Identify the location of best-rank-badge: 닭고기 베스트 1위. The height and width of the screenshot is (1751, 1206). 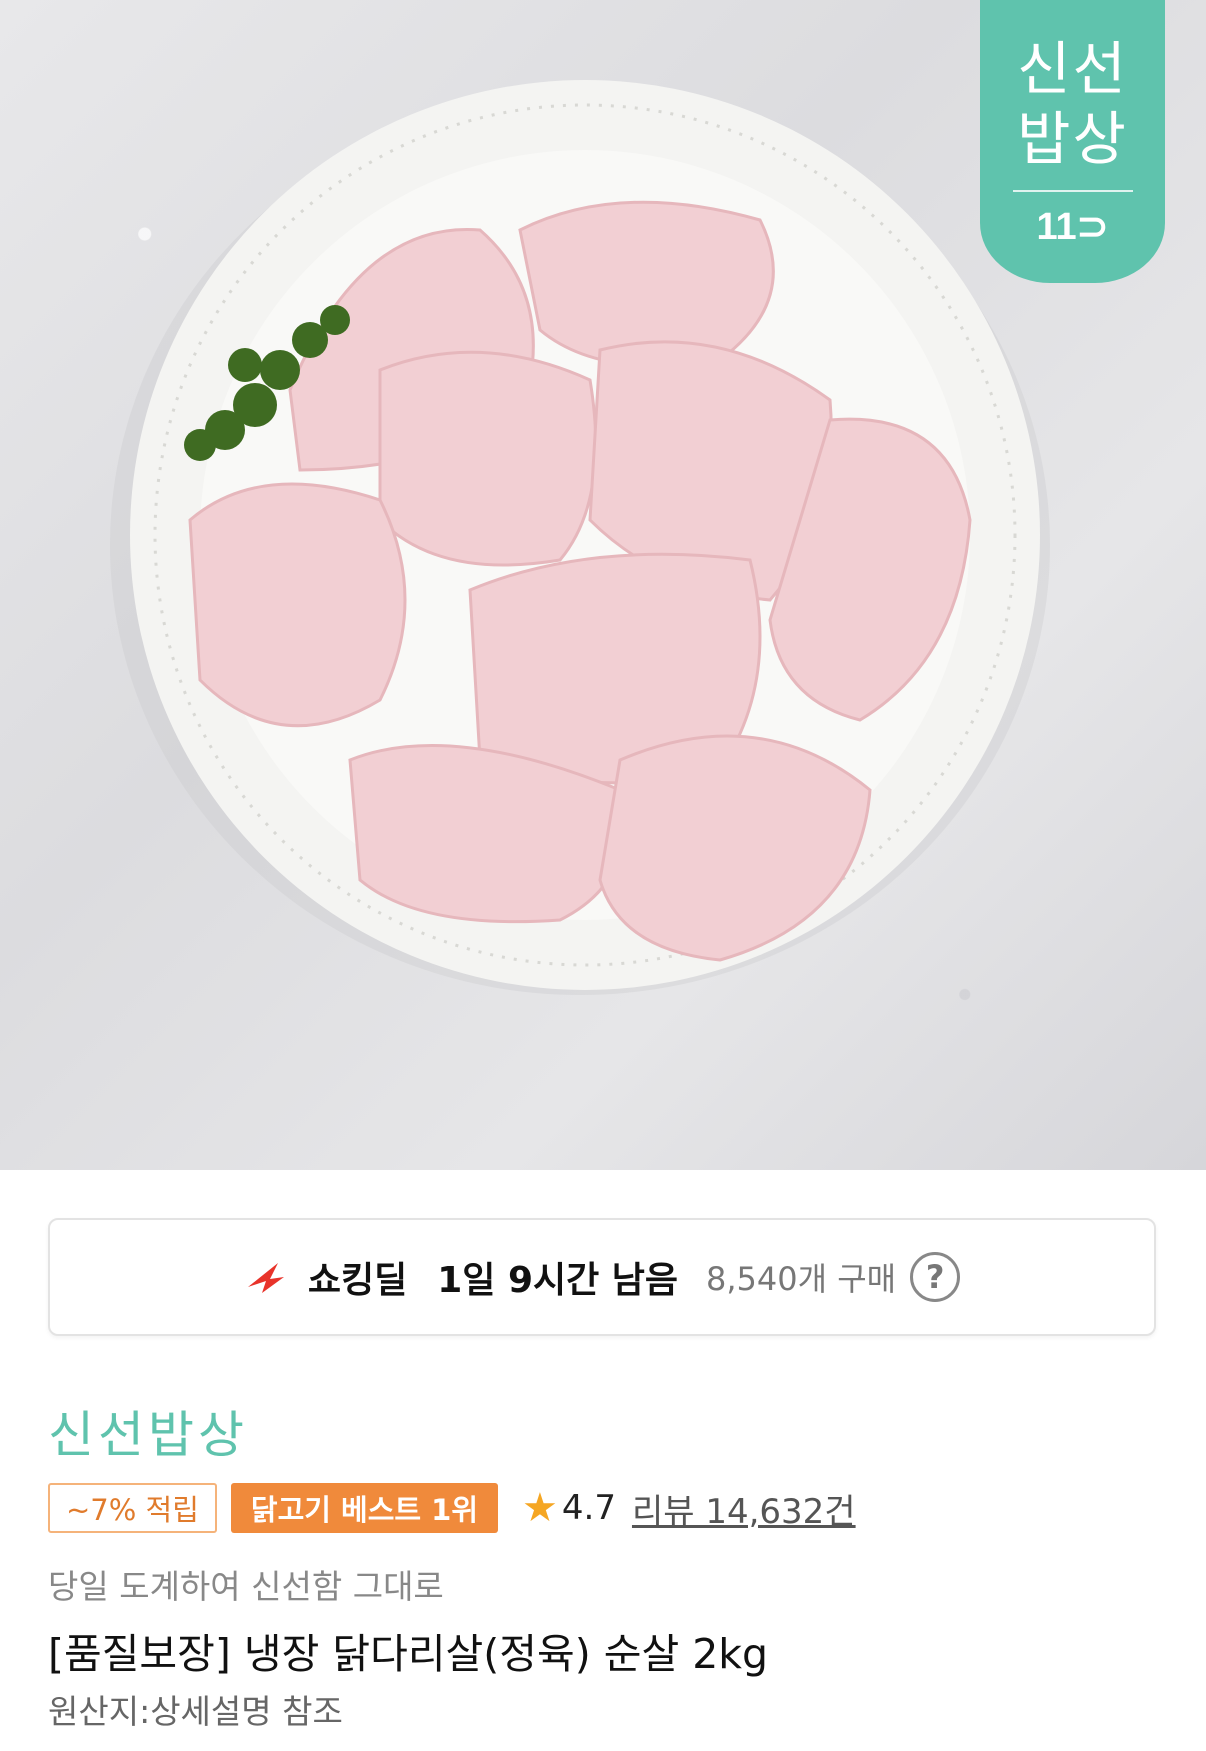
(364, 1508).